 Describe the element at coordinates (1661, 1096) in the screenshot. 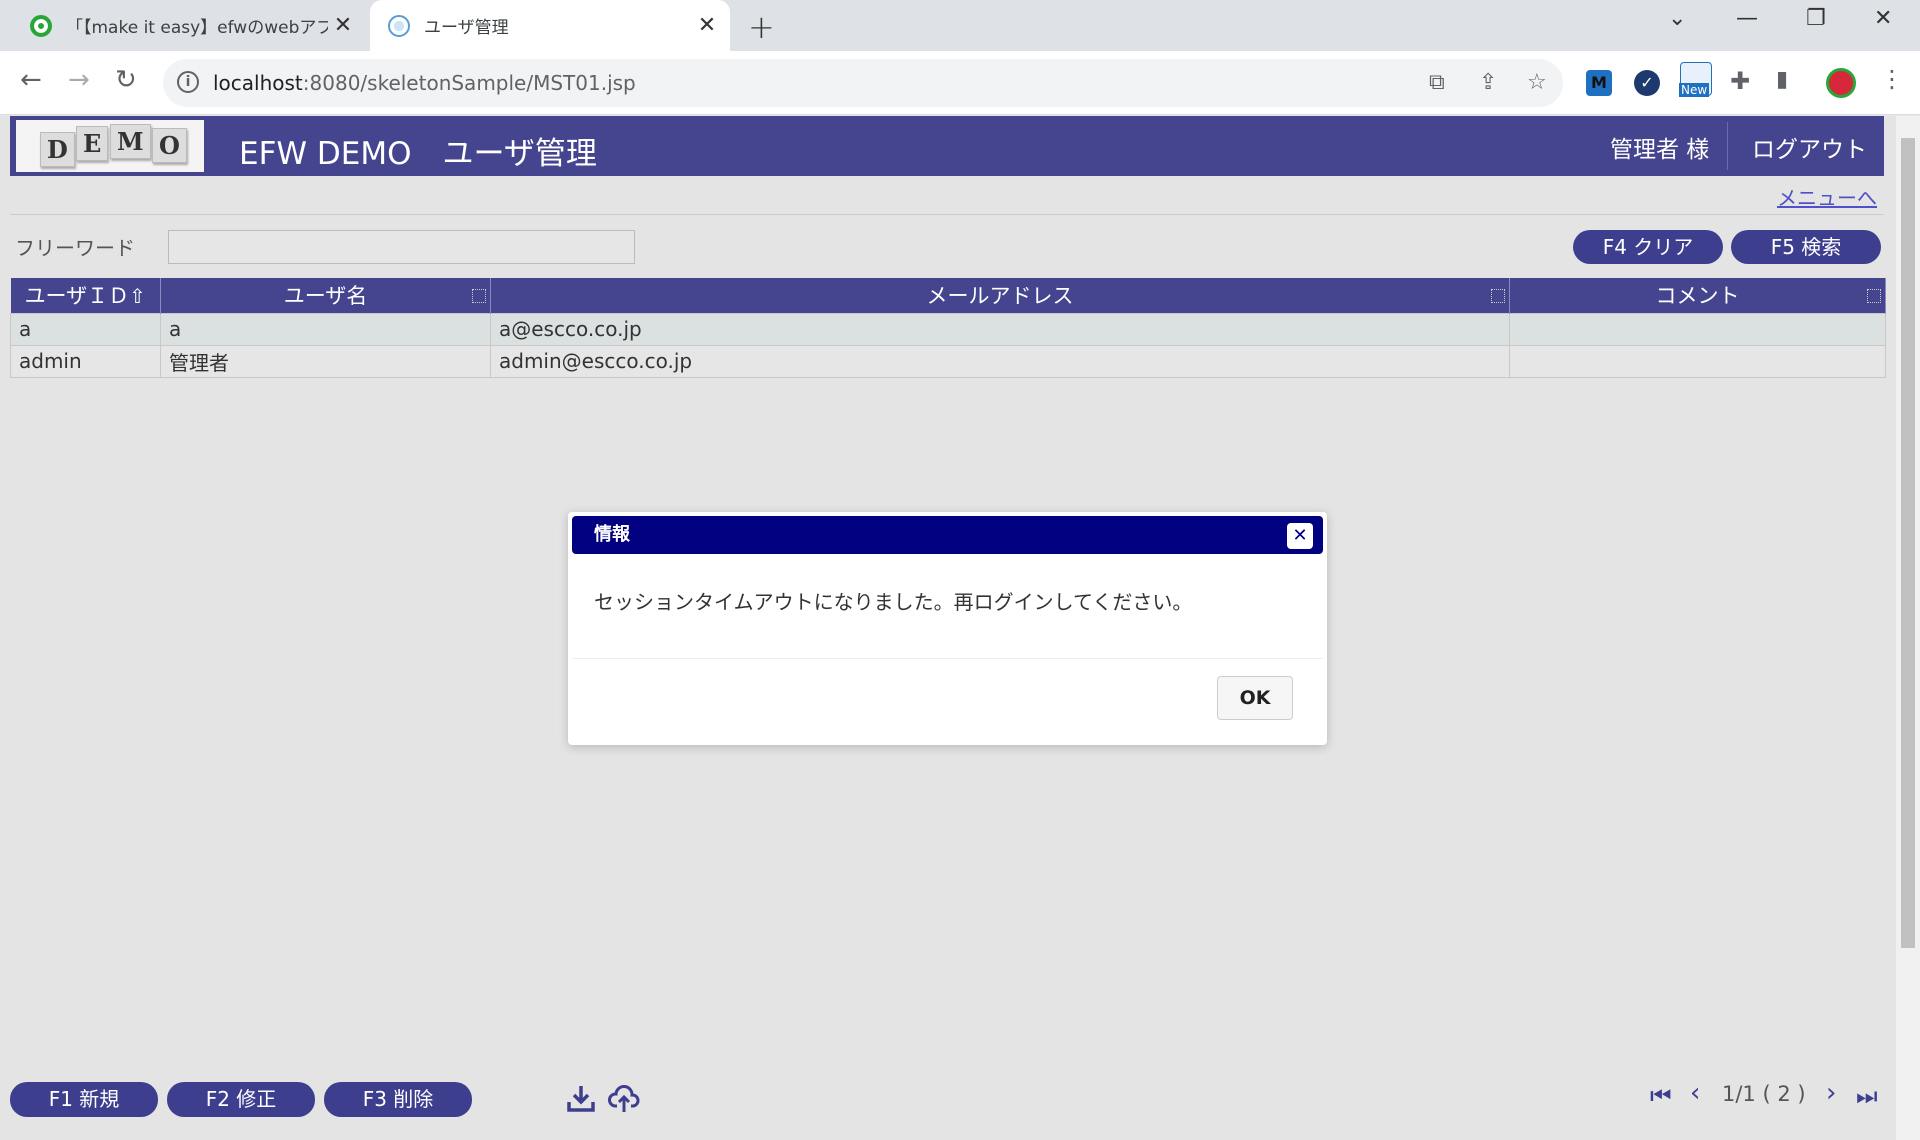

I see `first-page-icon: ⏮` at that location.